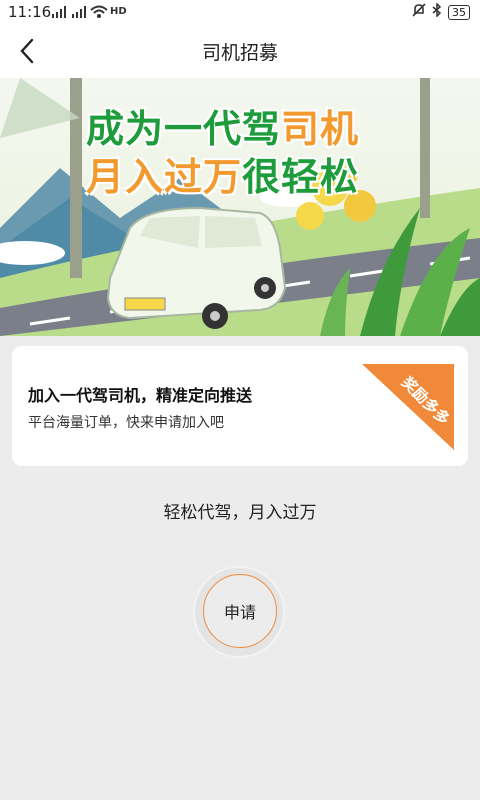 The image size is (480, 800). What do you see at coordinates (437, 11) in the screenshot?
I see `bluetooth-icon` at bounding box center [437, 11].